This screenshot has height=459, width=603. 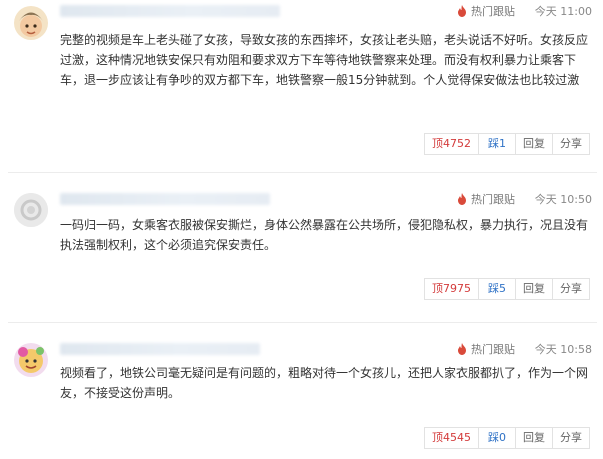 I want to click on upvote-button: 顶4545, so click(x=451, y=438).